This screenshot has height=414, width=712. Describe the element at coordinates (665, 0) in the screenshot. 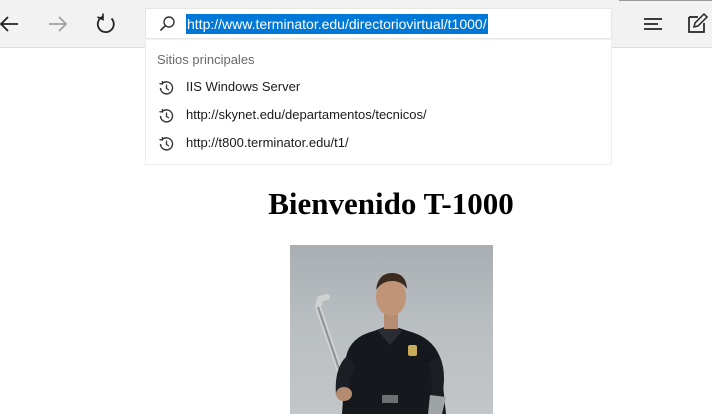

I see `tab-edge-line` at that location.